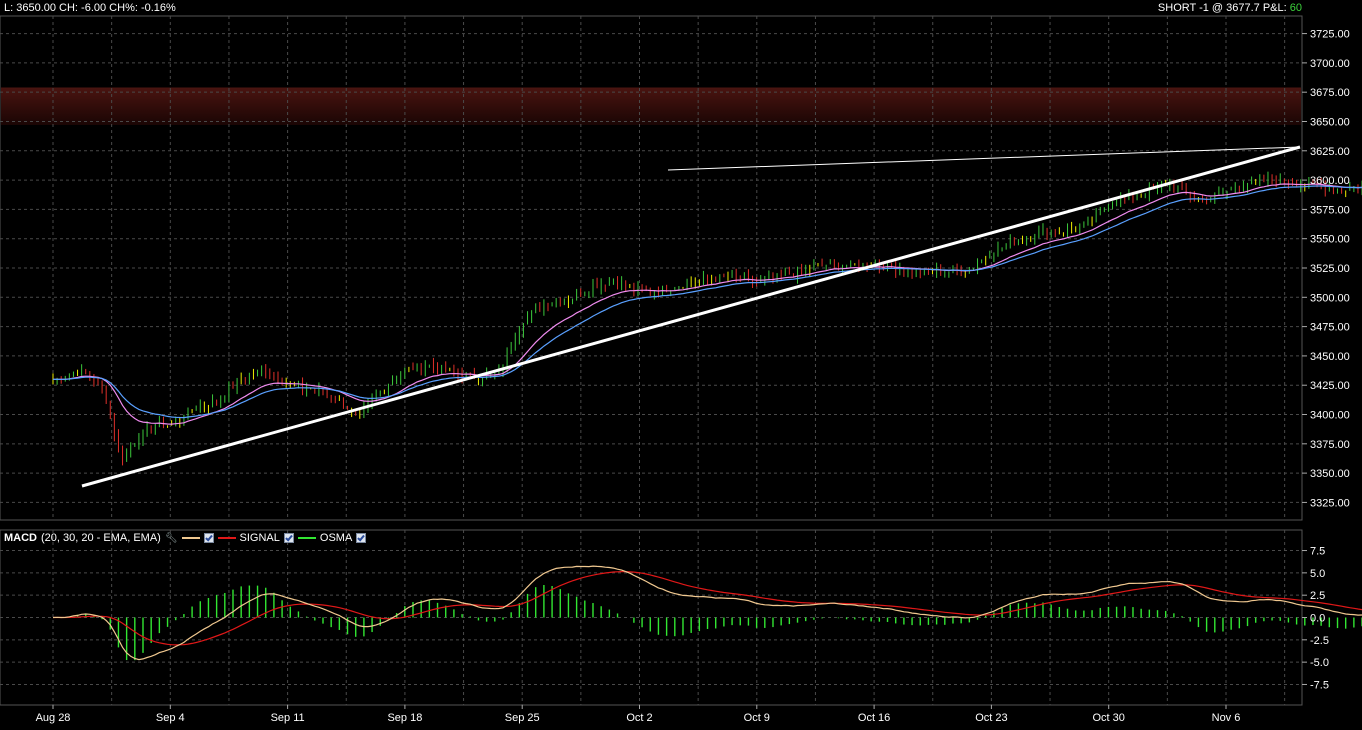 This screenshot has width=1362, height=730. What do you see at coordinates (1330, 152) in the screenshot?
I see `price-tick-label: 3625.00` at bounding box center [1330, 152].